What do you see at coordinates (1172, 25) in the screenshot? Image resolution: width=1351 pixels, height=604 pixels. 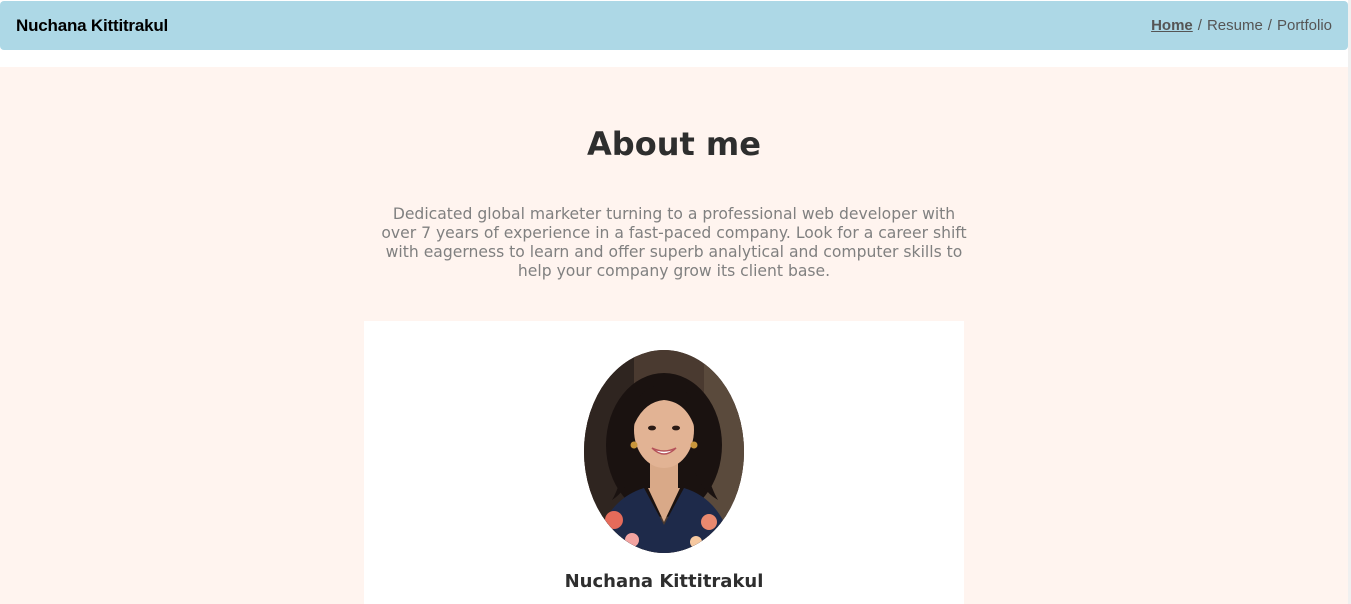 I see `nav-link-home: Home` at bounding box center [1172, 25].